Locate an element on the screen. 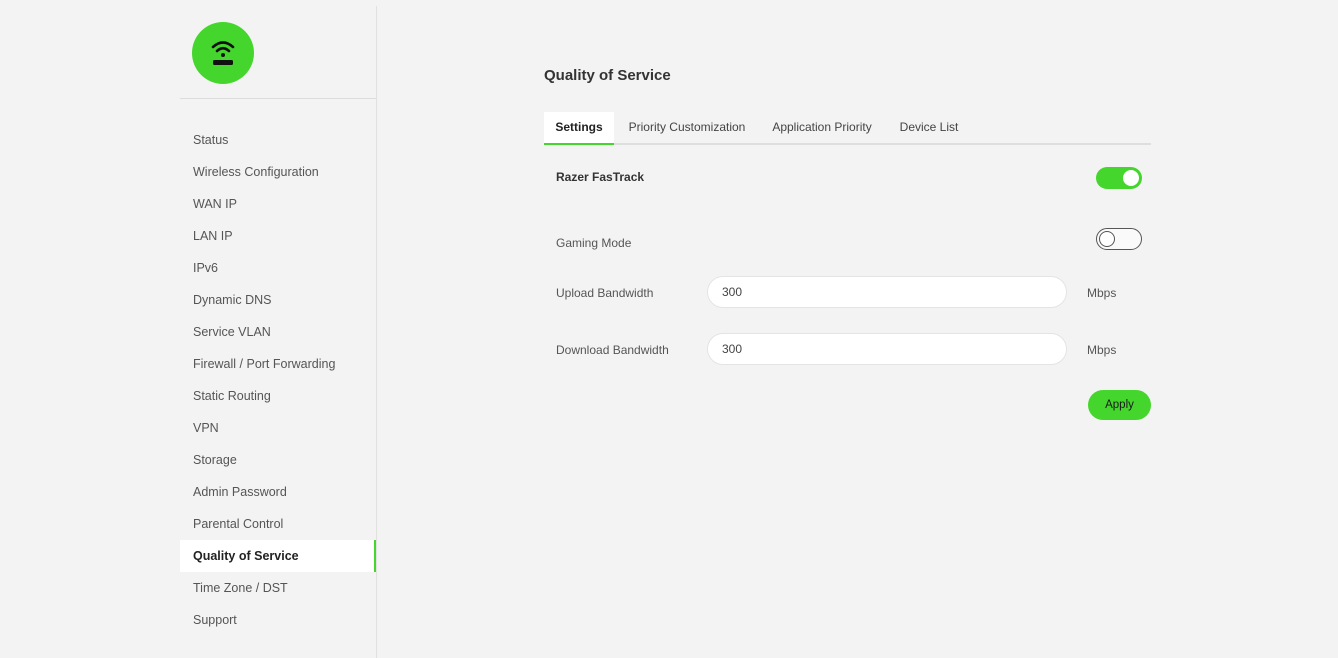 The width and height of the screenshot is (1338, 658). sidebar-item-support: Support is located at coordinates (278, 620).